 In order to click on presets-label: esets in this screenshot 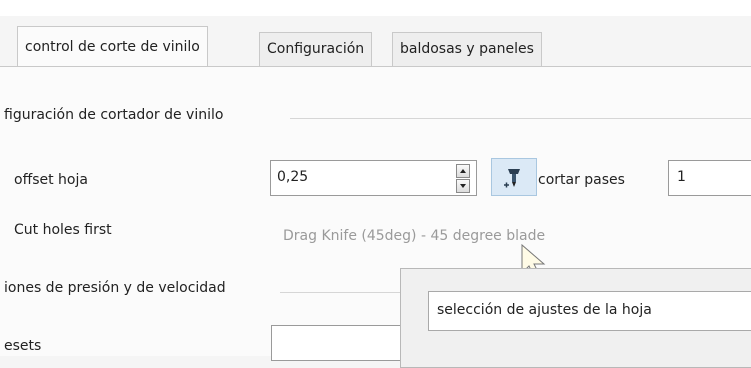, I will do `click(23, 346)`.